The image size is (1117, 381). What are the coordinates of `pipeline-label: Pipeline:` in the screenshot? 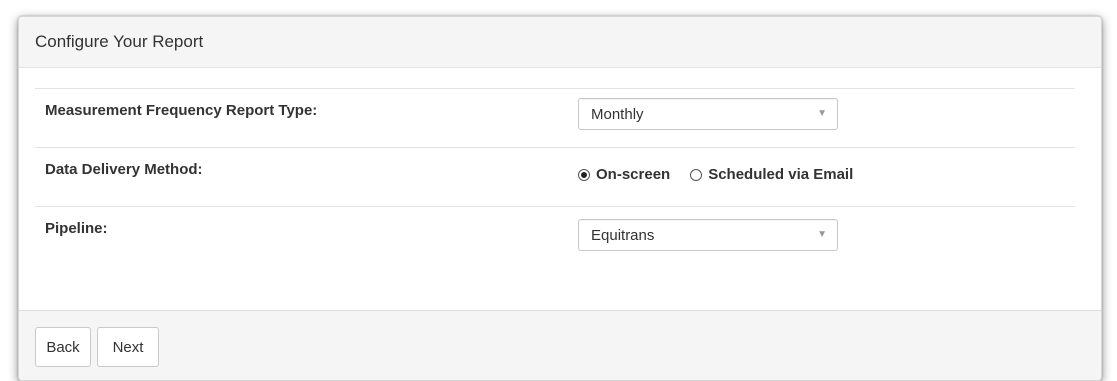 It's located at (76, 228).